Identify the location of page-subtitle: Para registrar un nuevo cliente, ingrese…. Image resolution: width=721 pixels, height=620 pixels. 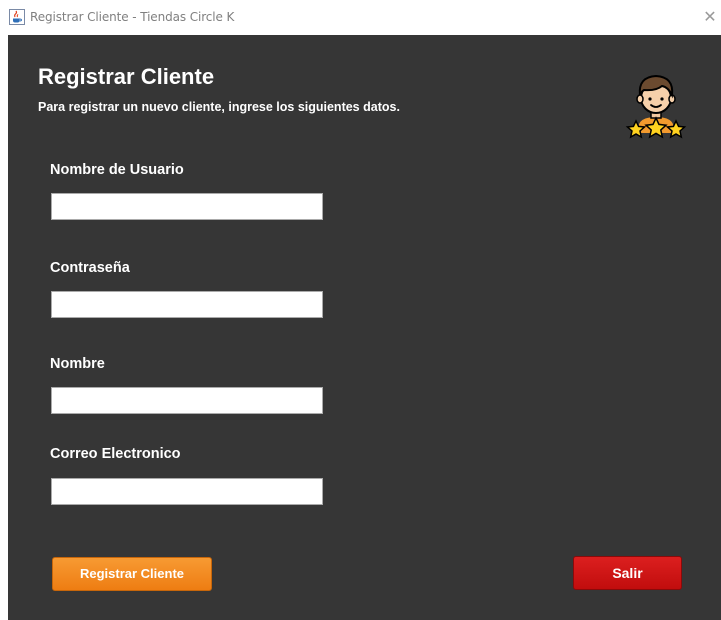
(219, 107).